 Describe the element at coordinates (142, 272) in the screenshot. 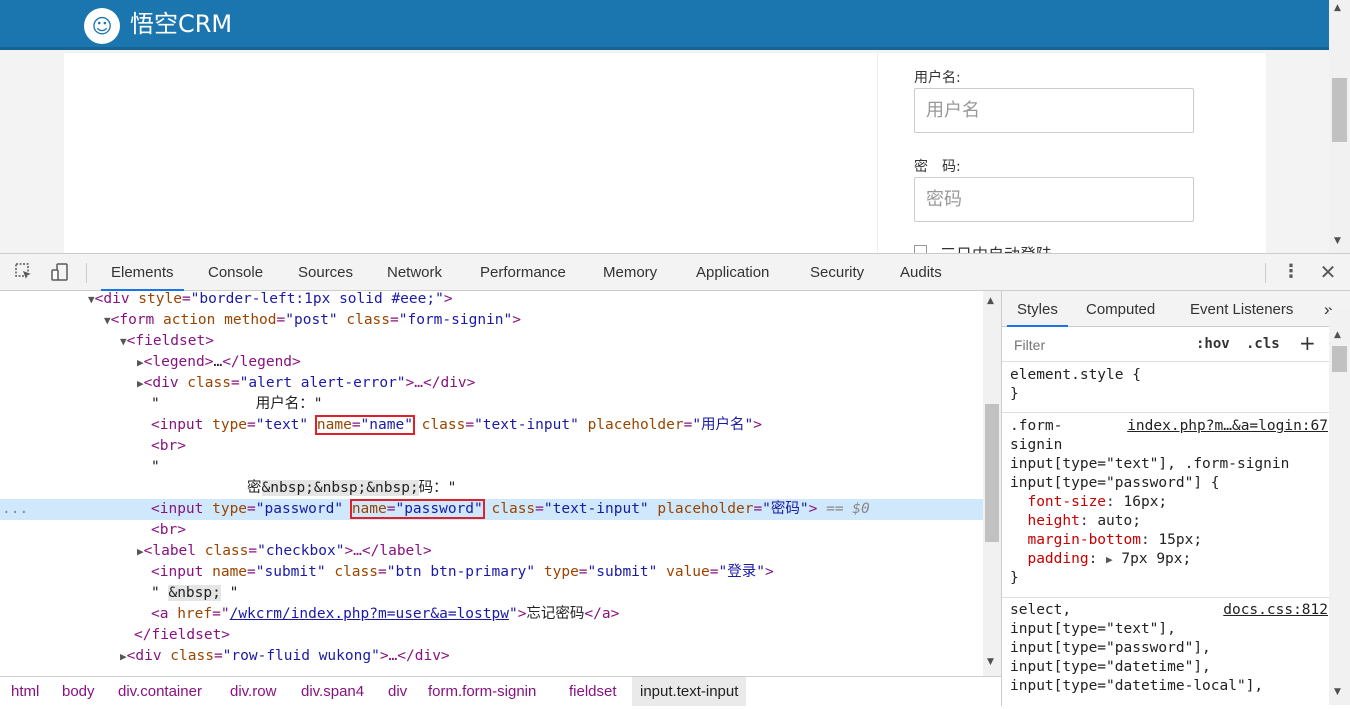

I see `tab-elements: Elements` at that location.